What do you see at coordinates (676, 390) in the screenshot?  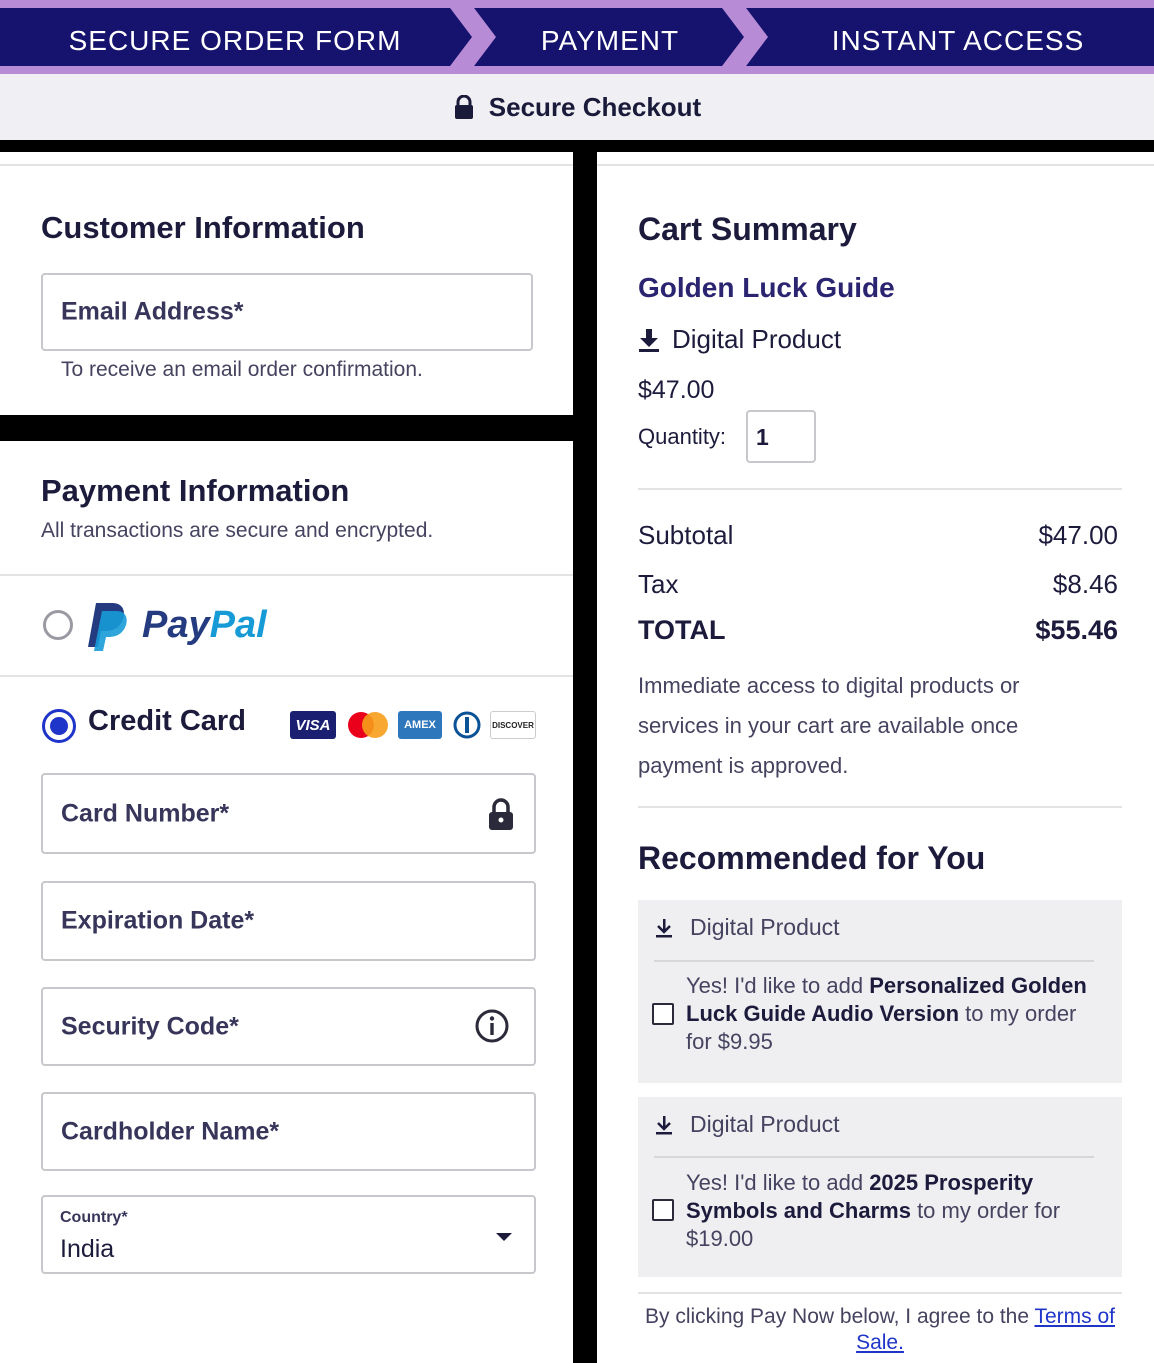 I see `product-price: $47.00` at bounding box center [676, 390].